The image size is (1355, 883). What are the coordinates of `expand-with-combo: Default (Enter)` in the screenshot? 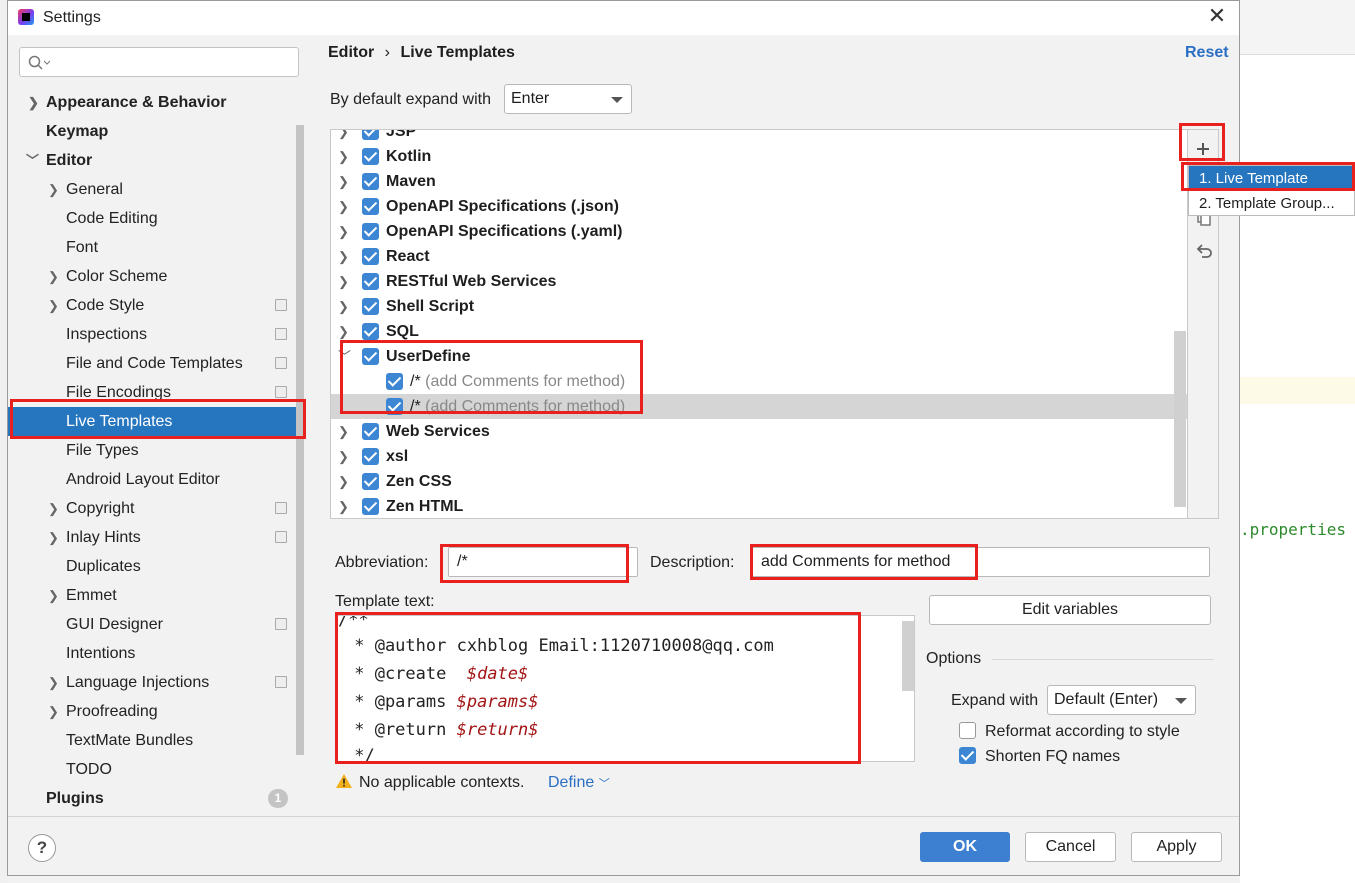 It's located at (1121, 700).